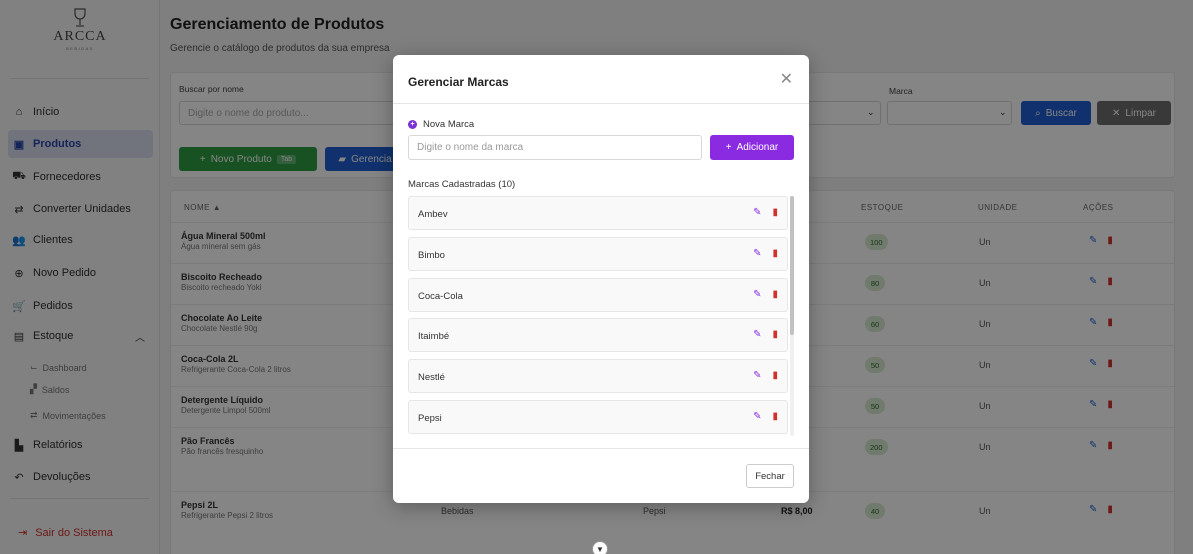 This screenshot has height=554, width=1193. Describe the element at coordinates (431, 377) in the screenshot. I see `brand-item-name: Nestlé` at that location.